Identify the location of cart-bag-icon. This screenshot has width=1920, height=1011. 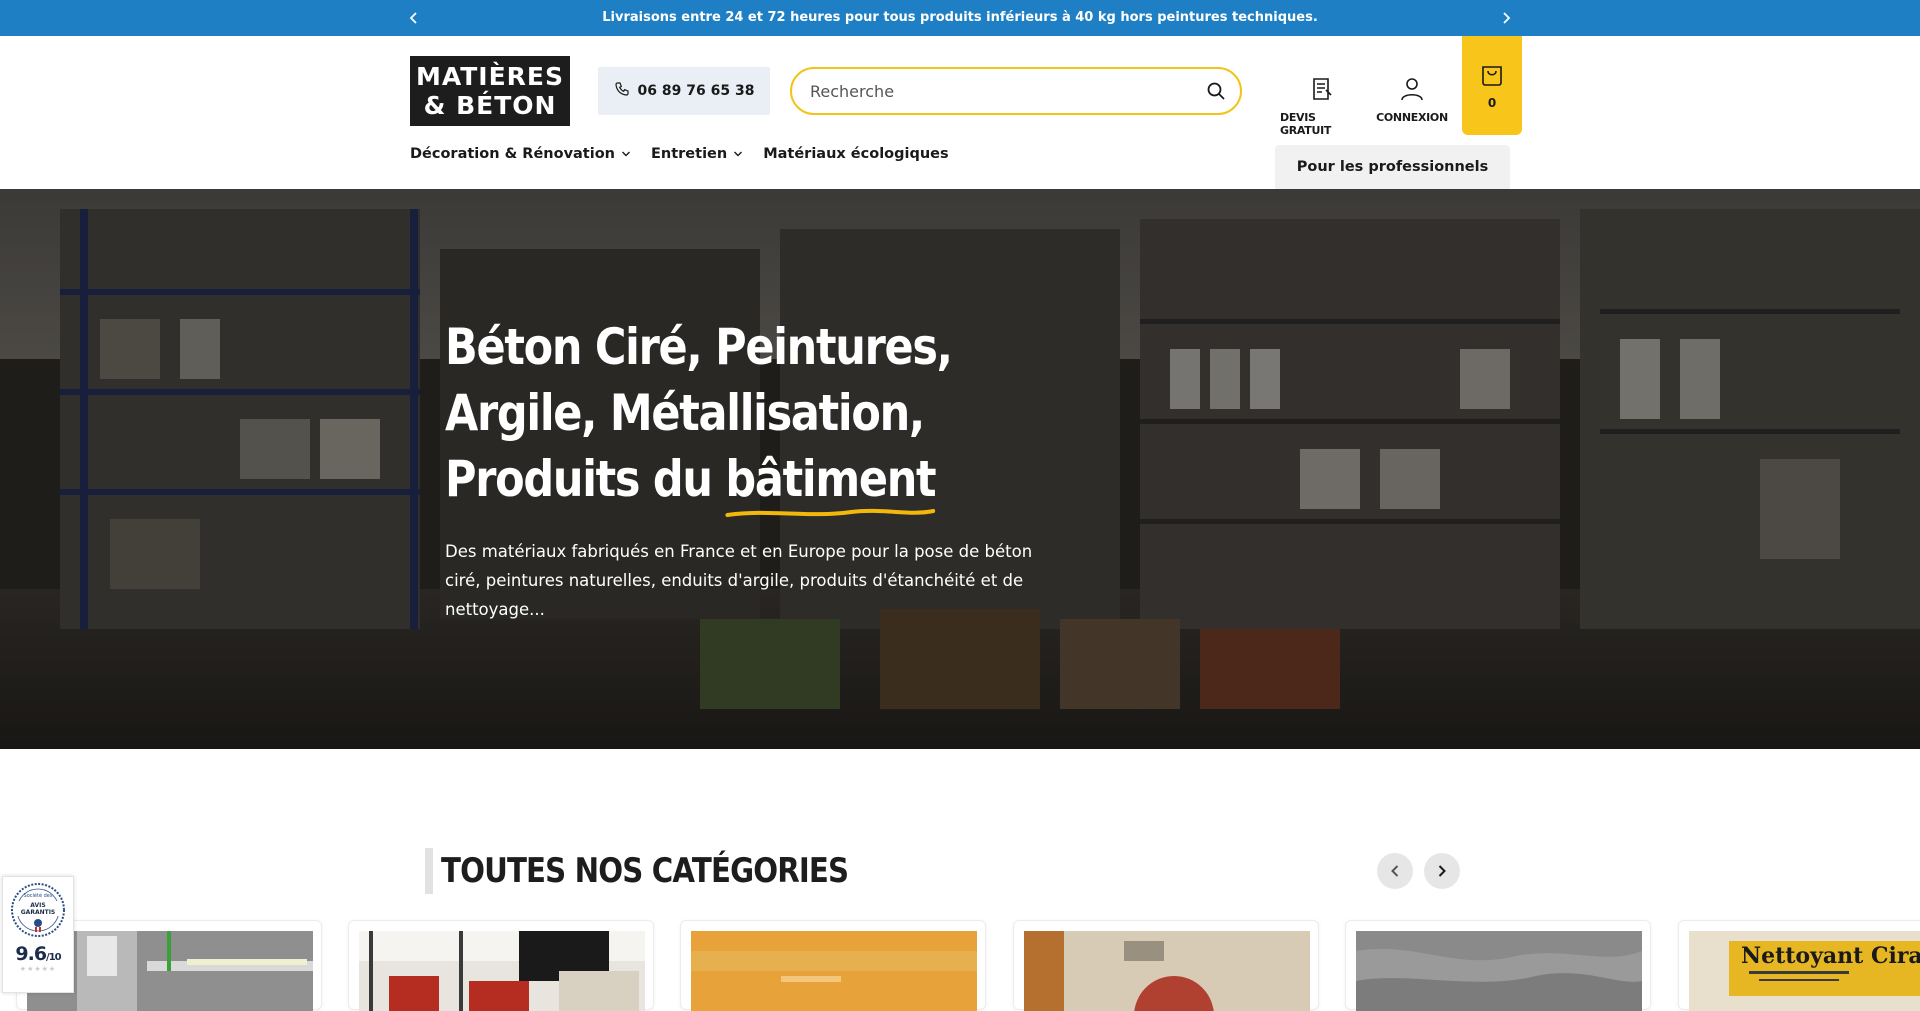
(1492, 78).